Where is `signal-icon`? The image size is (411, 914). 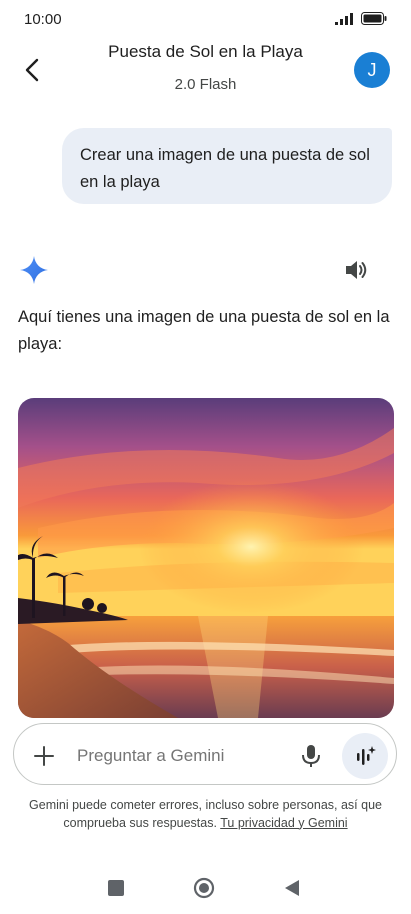 signal-icon is located at coordinates (344, 18).